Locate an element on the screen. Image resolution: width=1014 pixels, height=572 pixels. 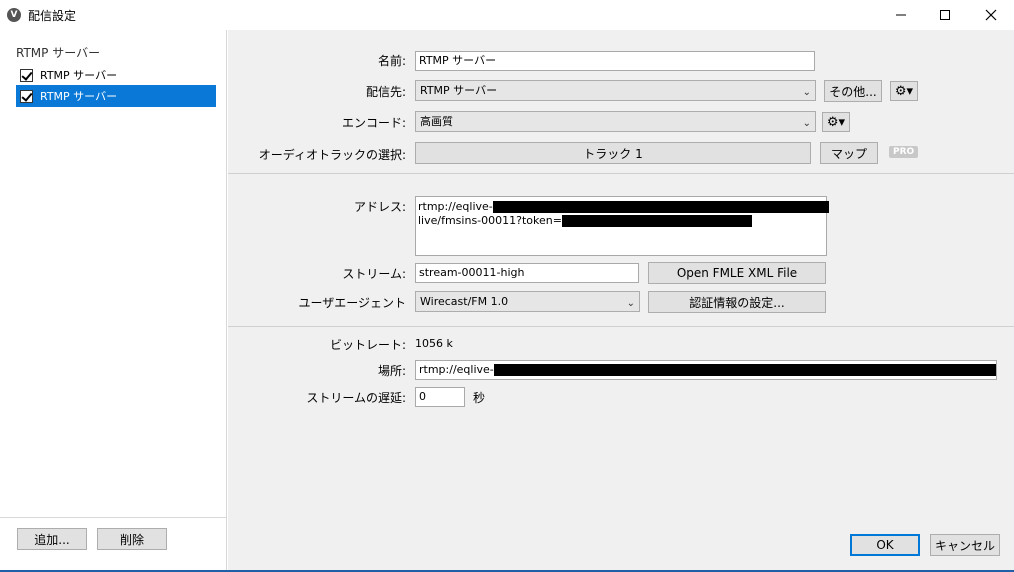
address-textarea: rtmp://eqlive- live/fmsins-00011?token= is located at coordinates (622, 226).